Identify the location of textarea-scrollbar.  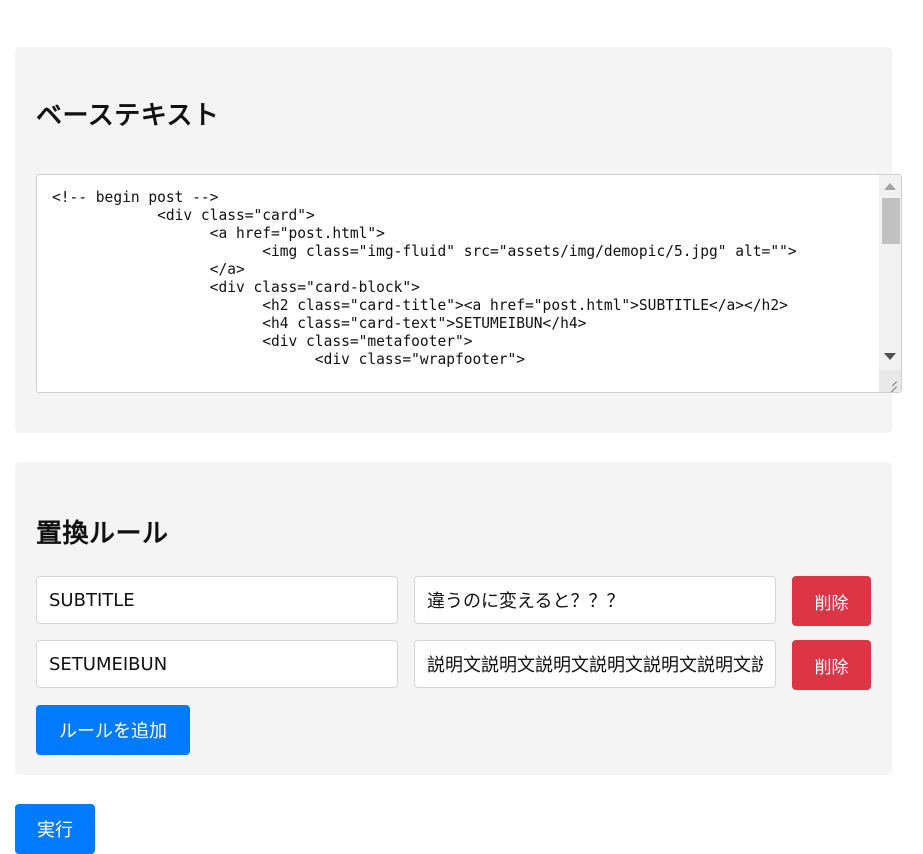
(890, 283).